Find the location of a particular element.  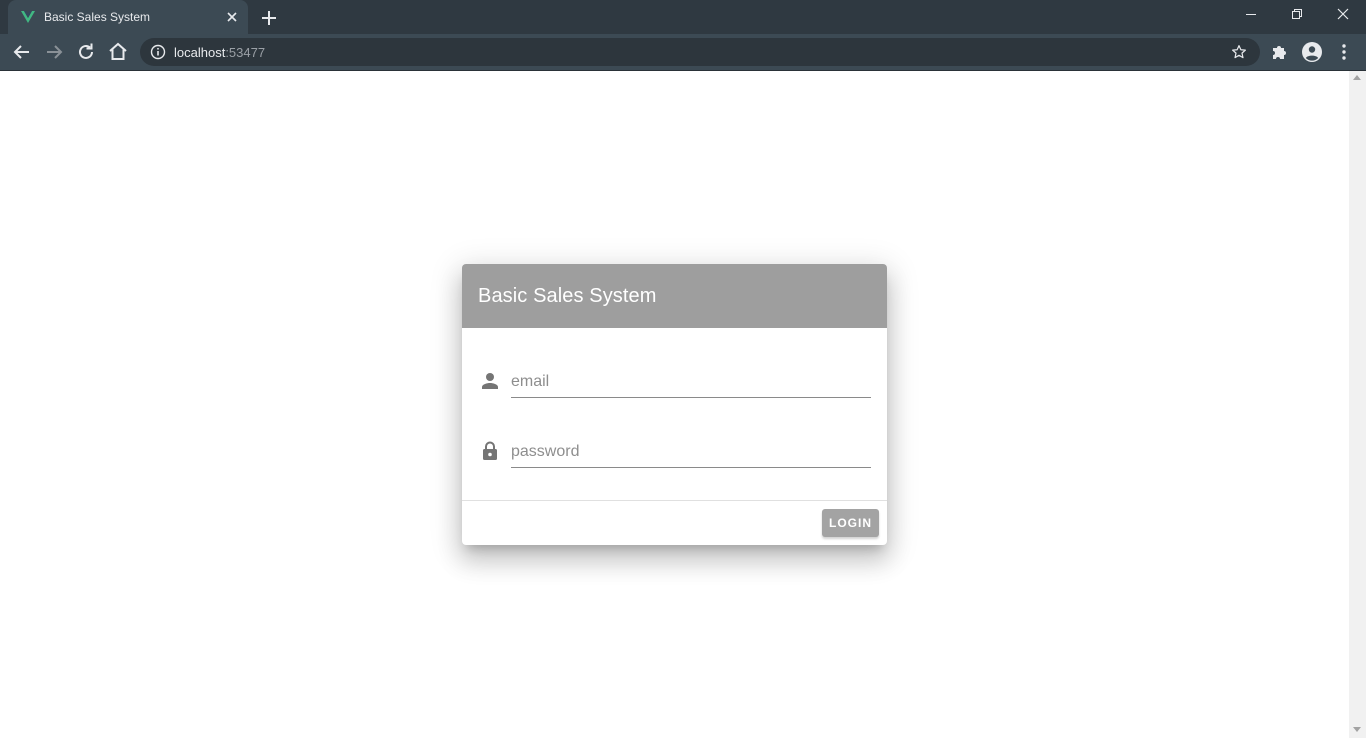

more-vert-icon is located at coordinates (1344, 52).